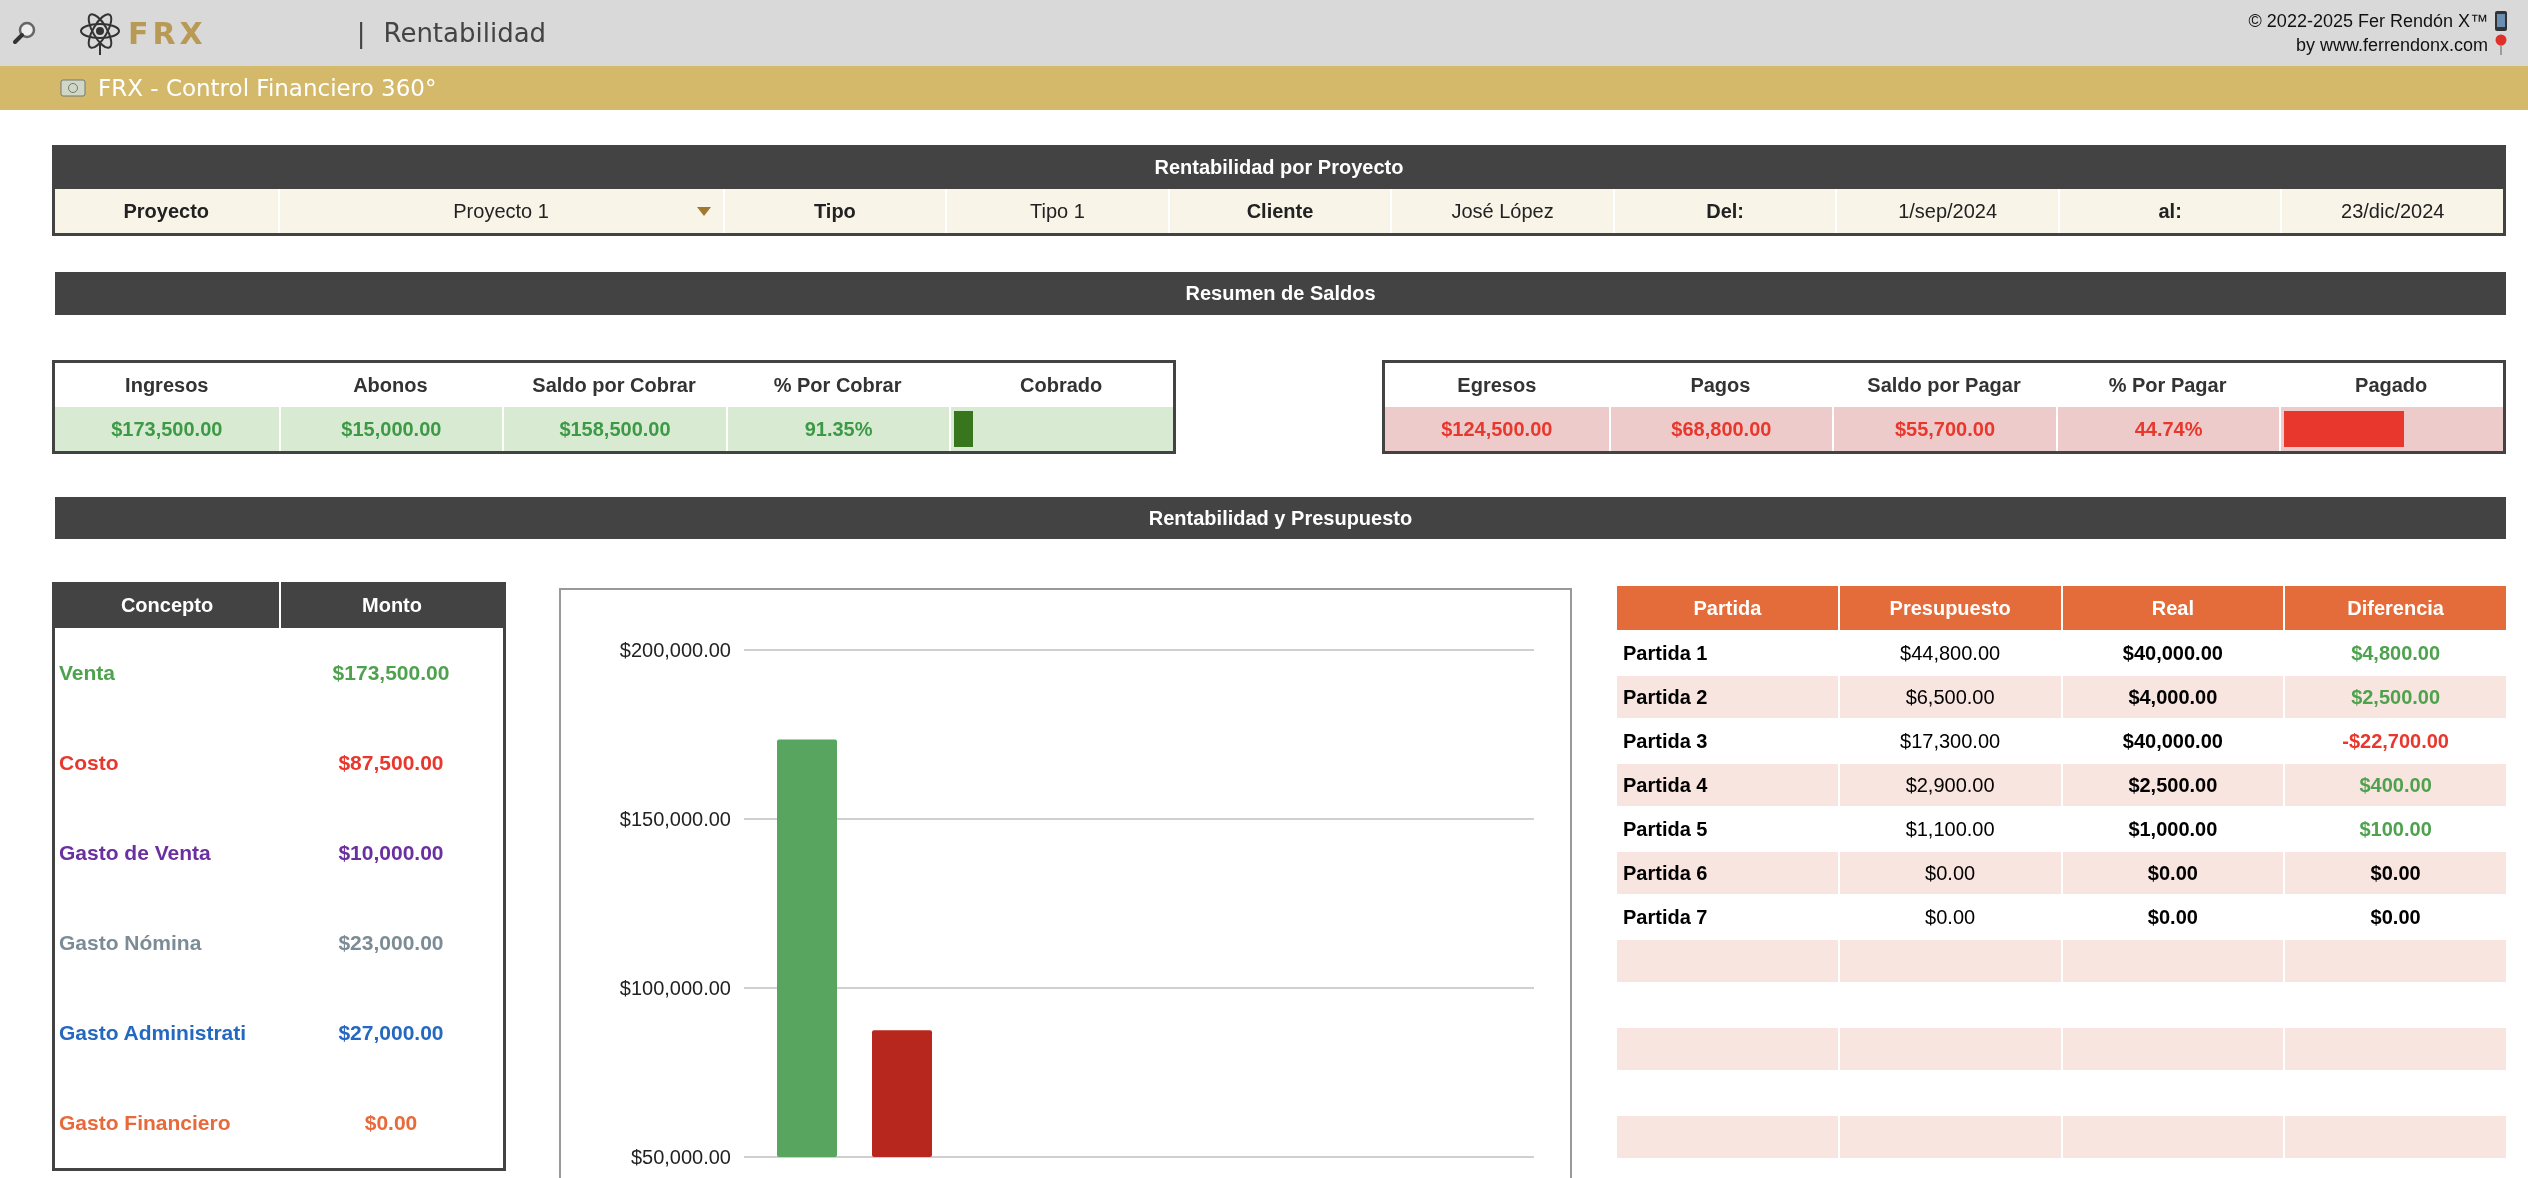 Image resolution: width=2528 pixels, height=1178 pixels. I want to click on table-cell: Partida 2, so click(1727, 696).